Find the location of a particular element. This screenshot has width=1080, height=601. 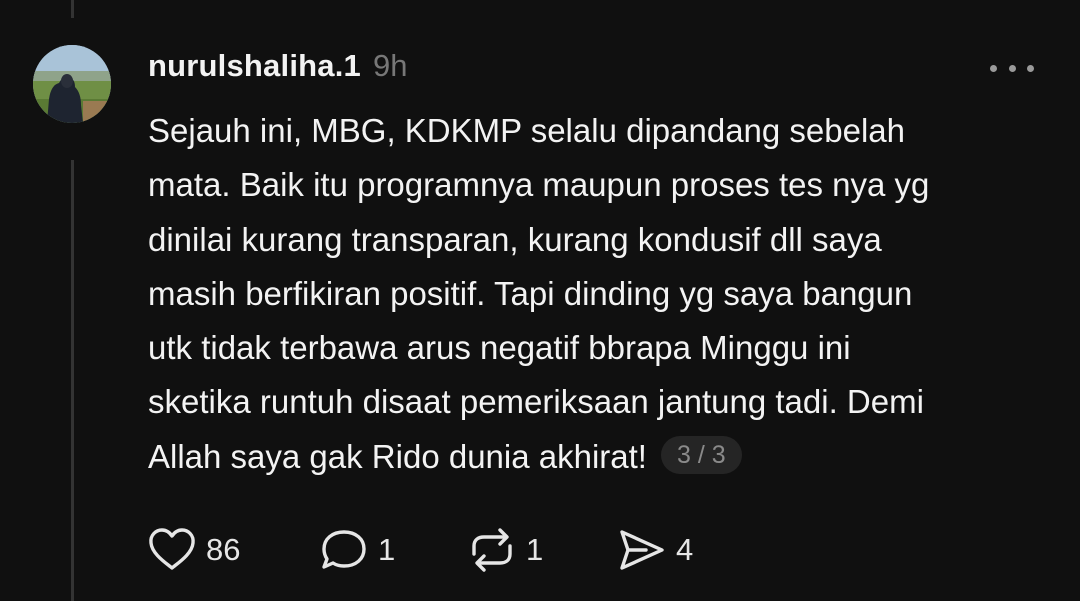

repost-button: 1 is located at coordinates (541, 550).